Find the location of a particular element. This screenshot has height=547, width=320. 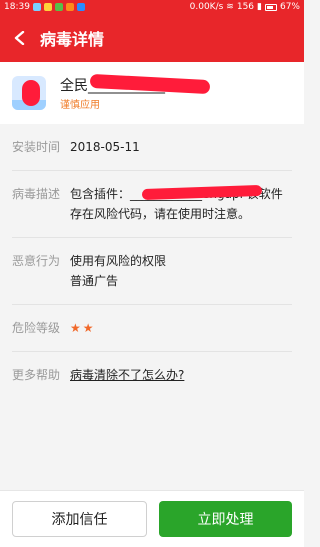

status-left: 18:39 is located at coordinates (44, 7).